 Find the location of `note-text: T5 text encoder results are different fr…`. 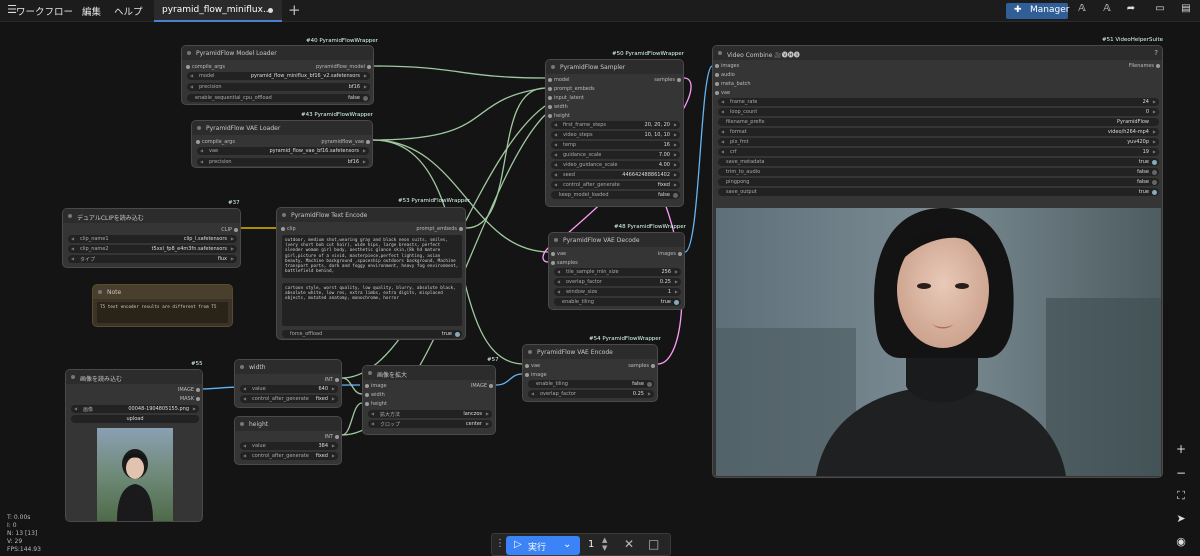

note-text: T5 text encoder results are different fr… is located at coordinates (162, 312).